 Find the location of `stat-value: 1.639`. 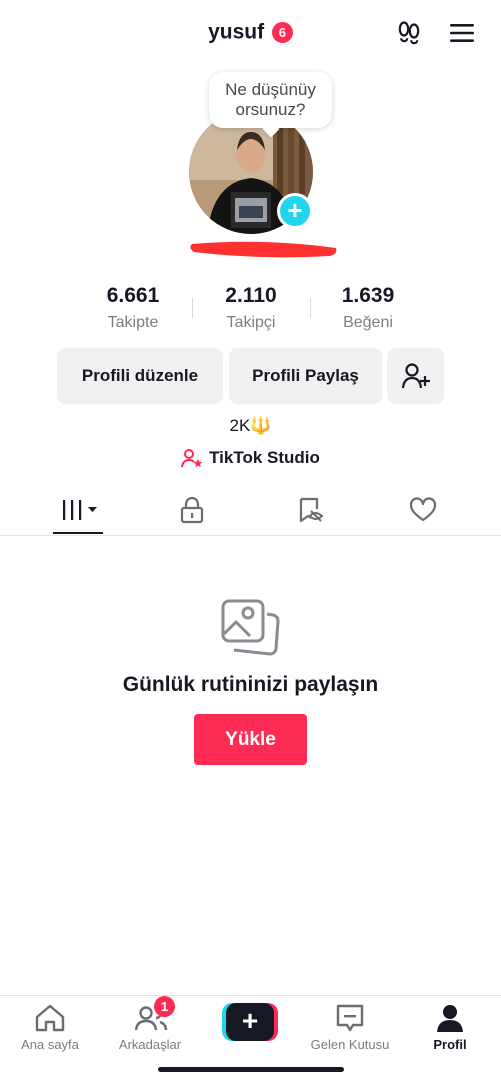

stat-value: 1.639 is located at coordinates (368, 295).